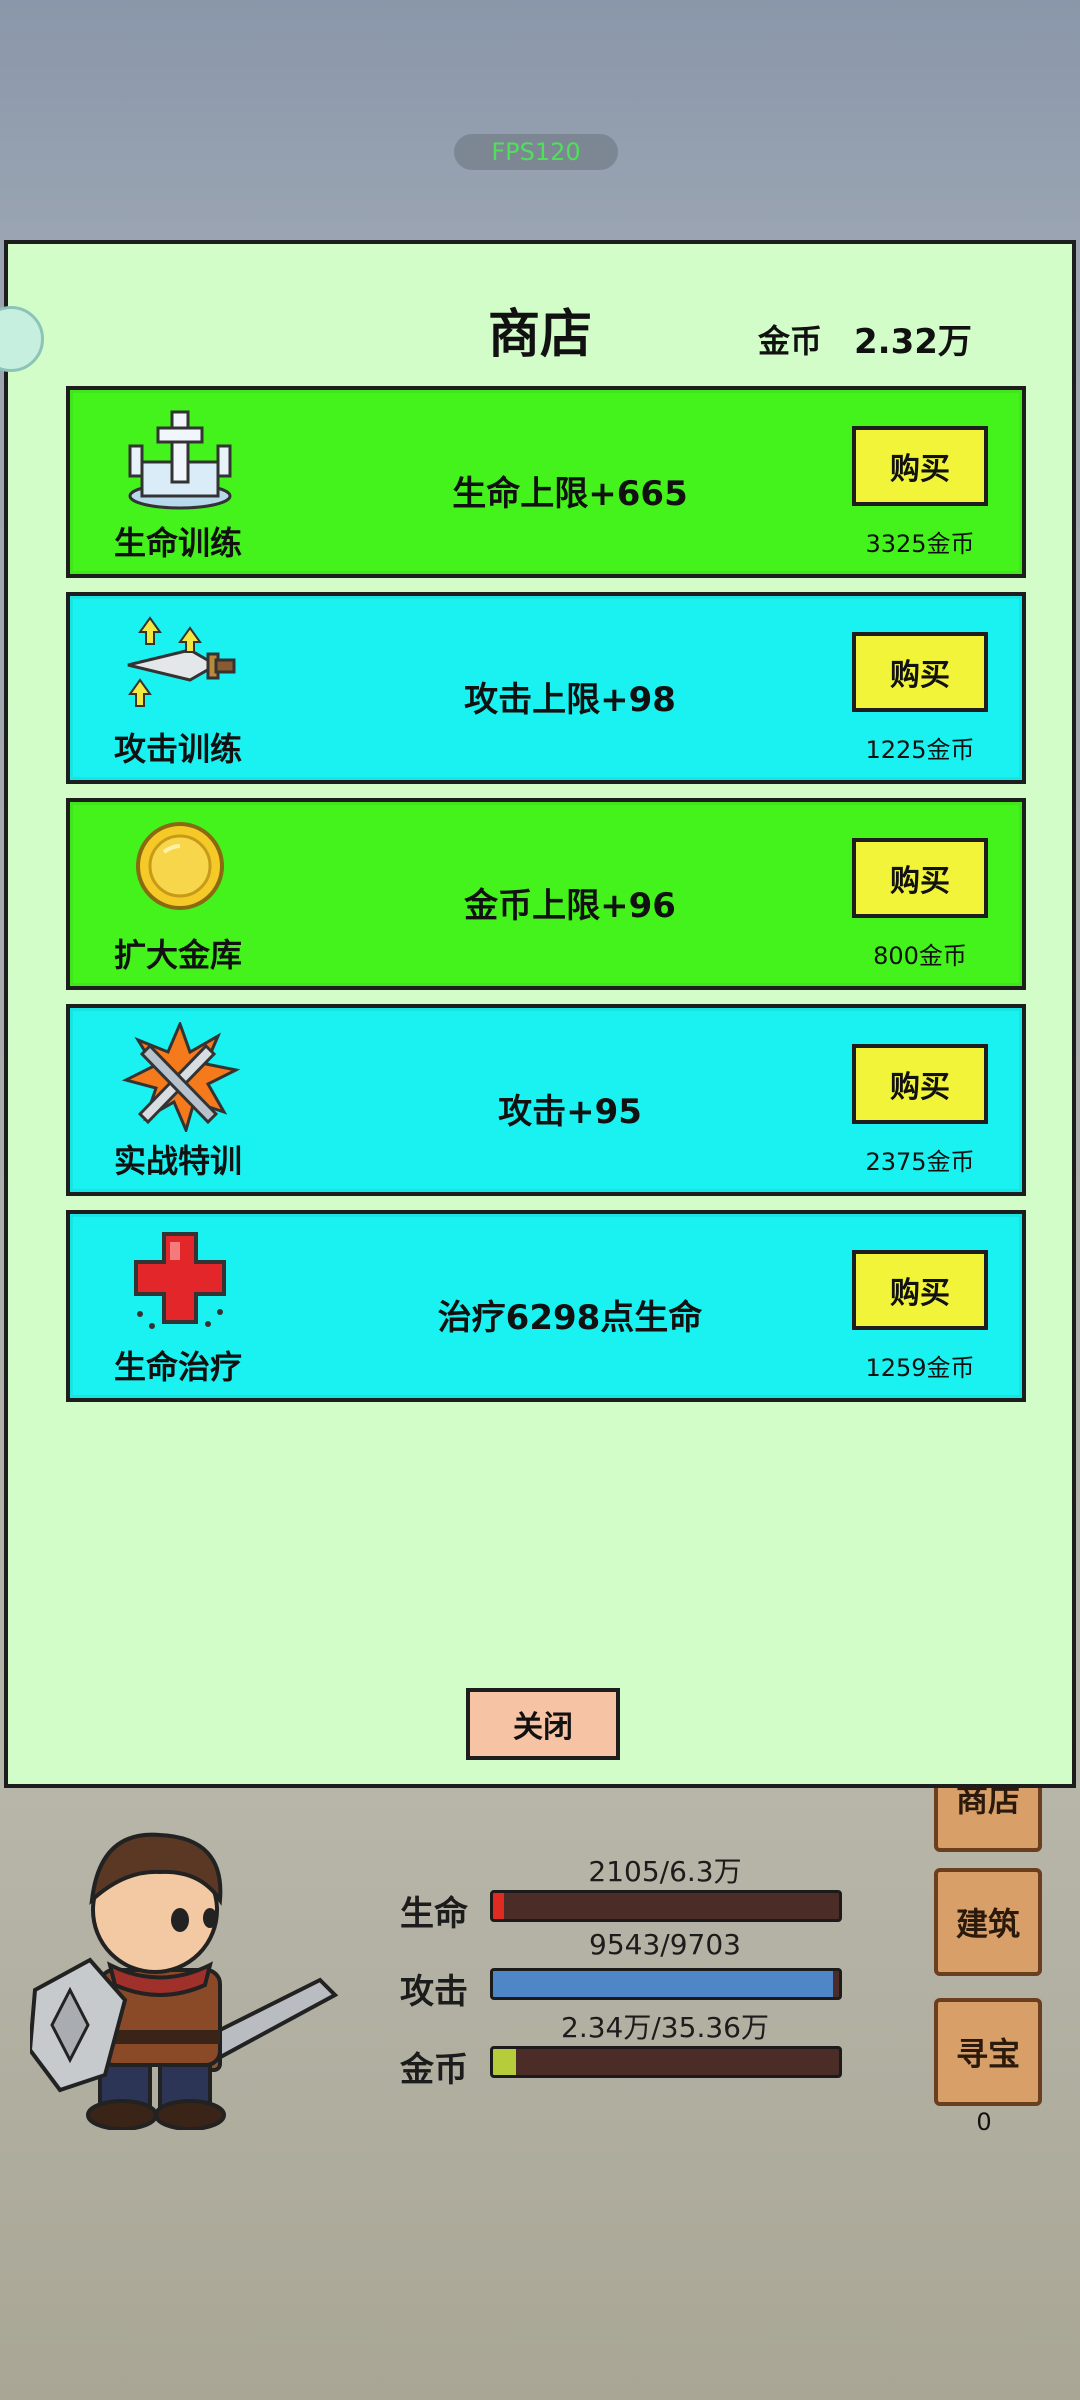 Image resolution: width=1080 pixels, height=2400 pixels. What do you see at coordinates (920, 750) in the screenshot?
I see `item-price: 1225金币` at bounding box center [920, 750].